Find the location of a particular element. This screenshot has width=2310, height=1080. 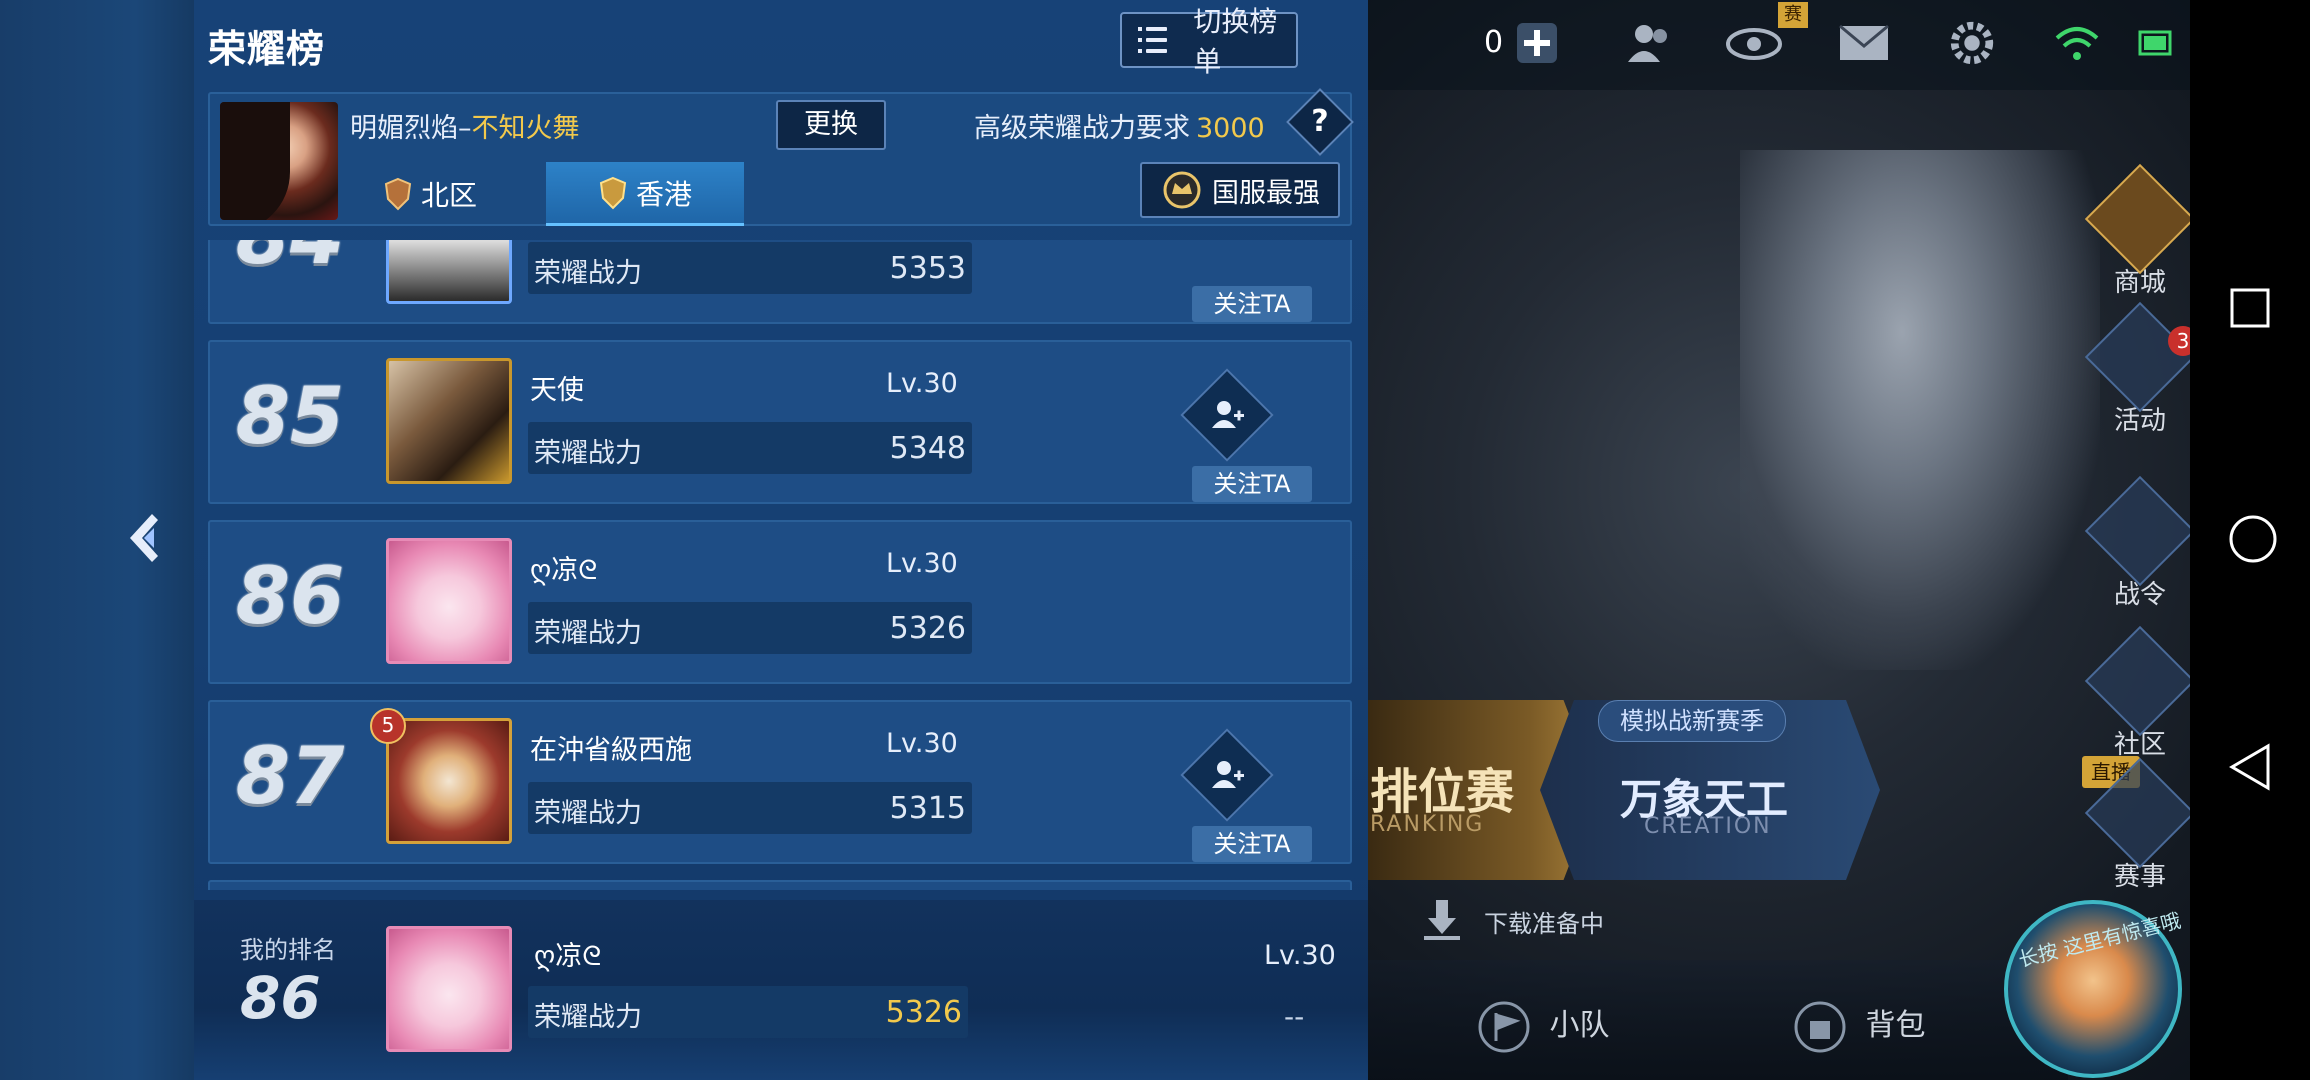

power-bar: 荣耀战力 5315 is located at coordinates (750, 808).